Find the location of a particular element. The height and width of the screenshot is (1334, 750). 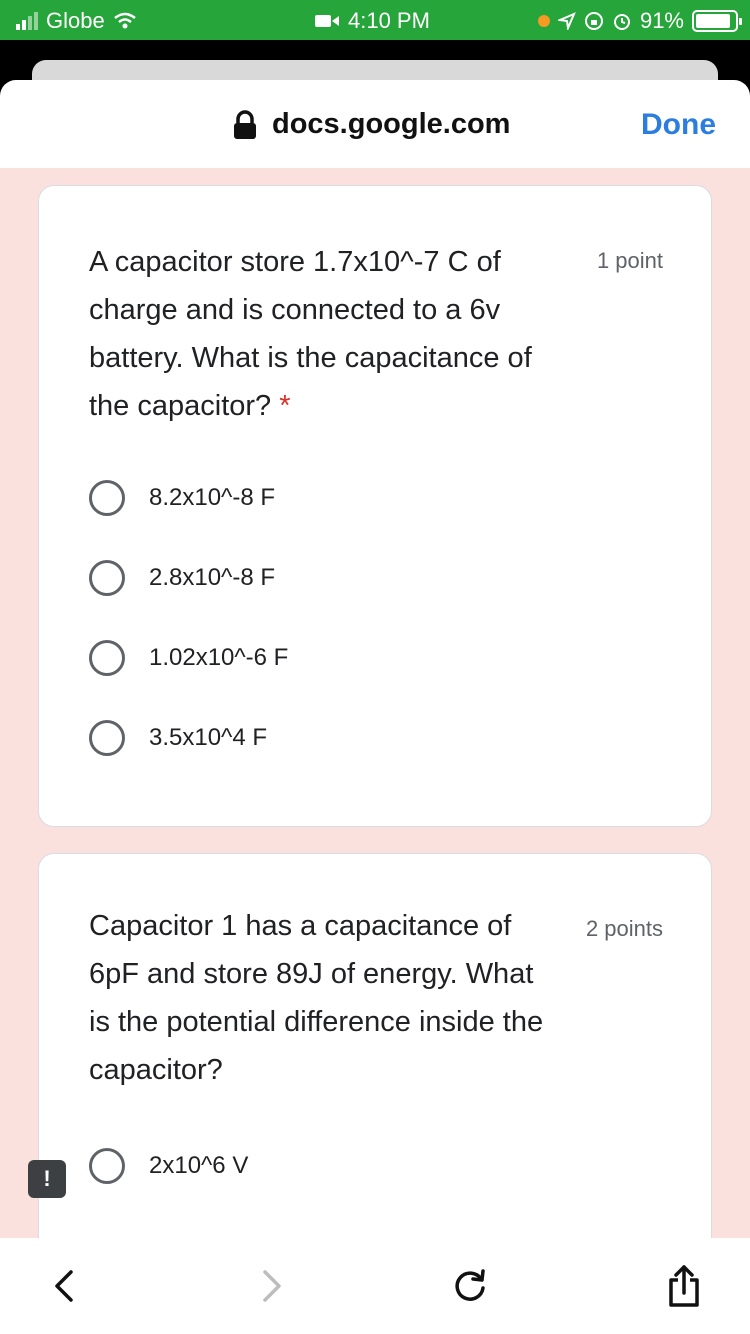

answer-option: 8.2x10^-8 F is located at coordinates (182, 498).